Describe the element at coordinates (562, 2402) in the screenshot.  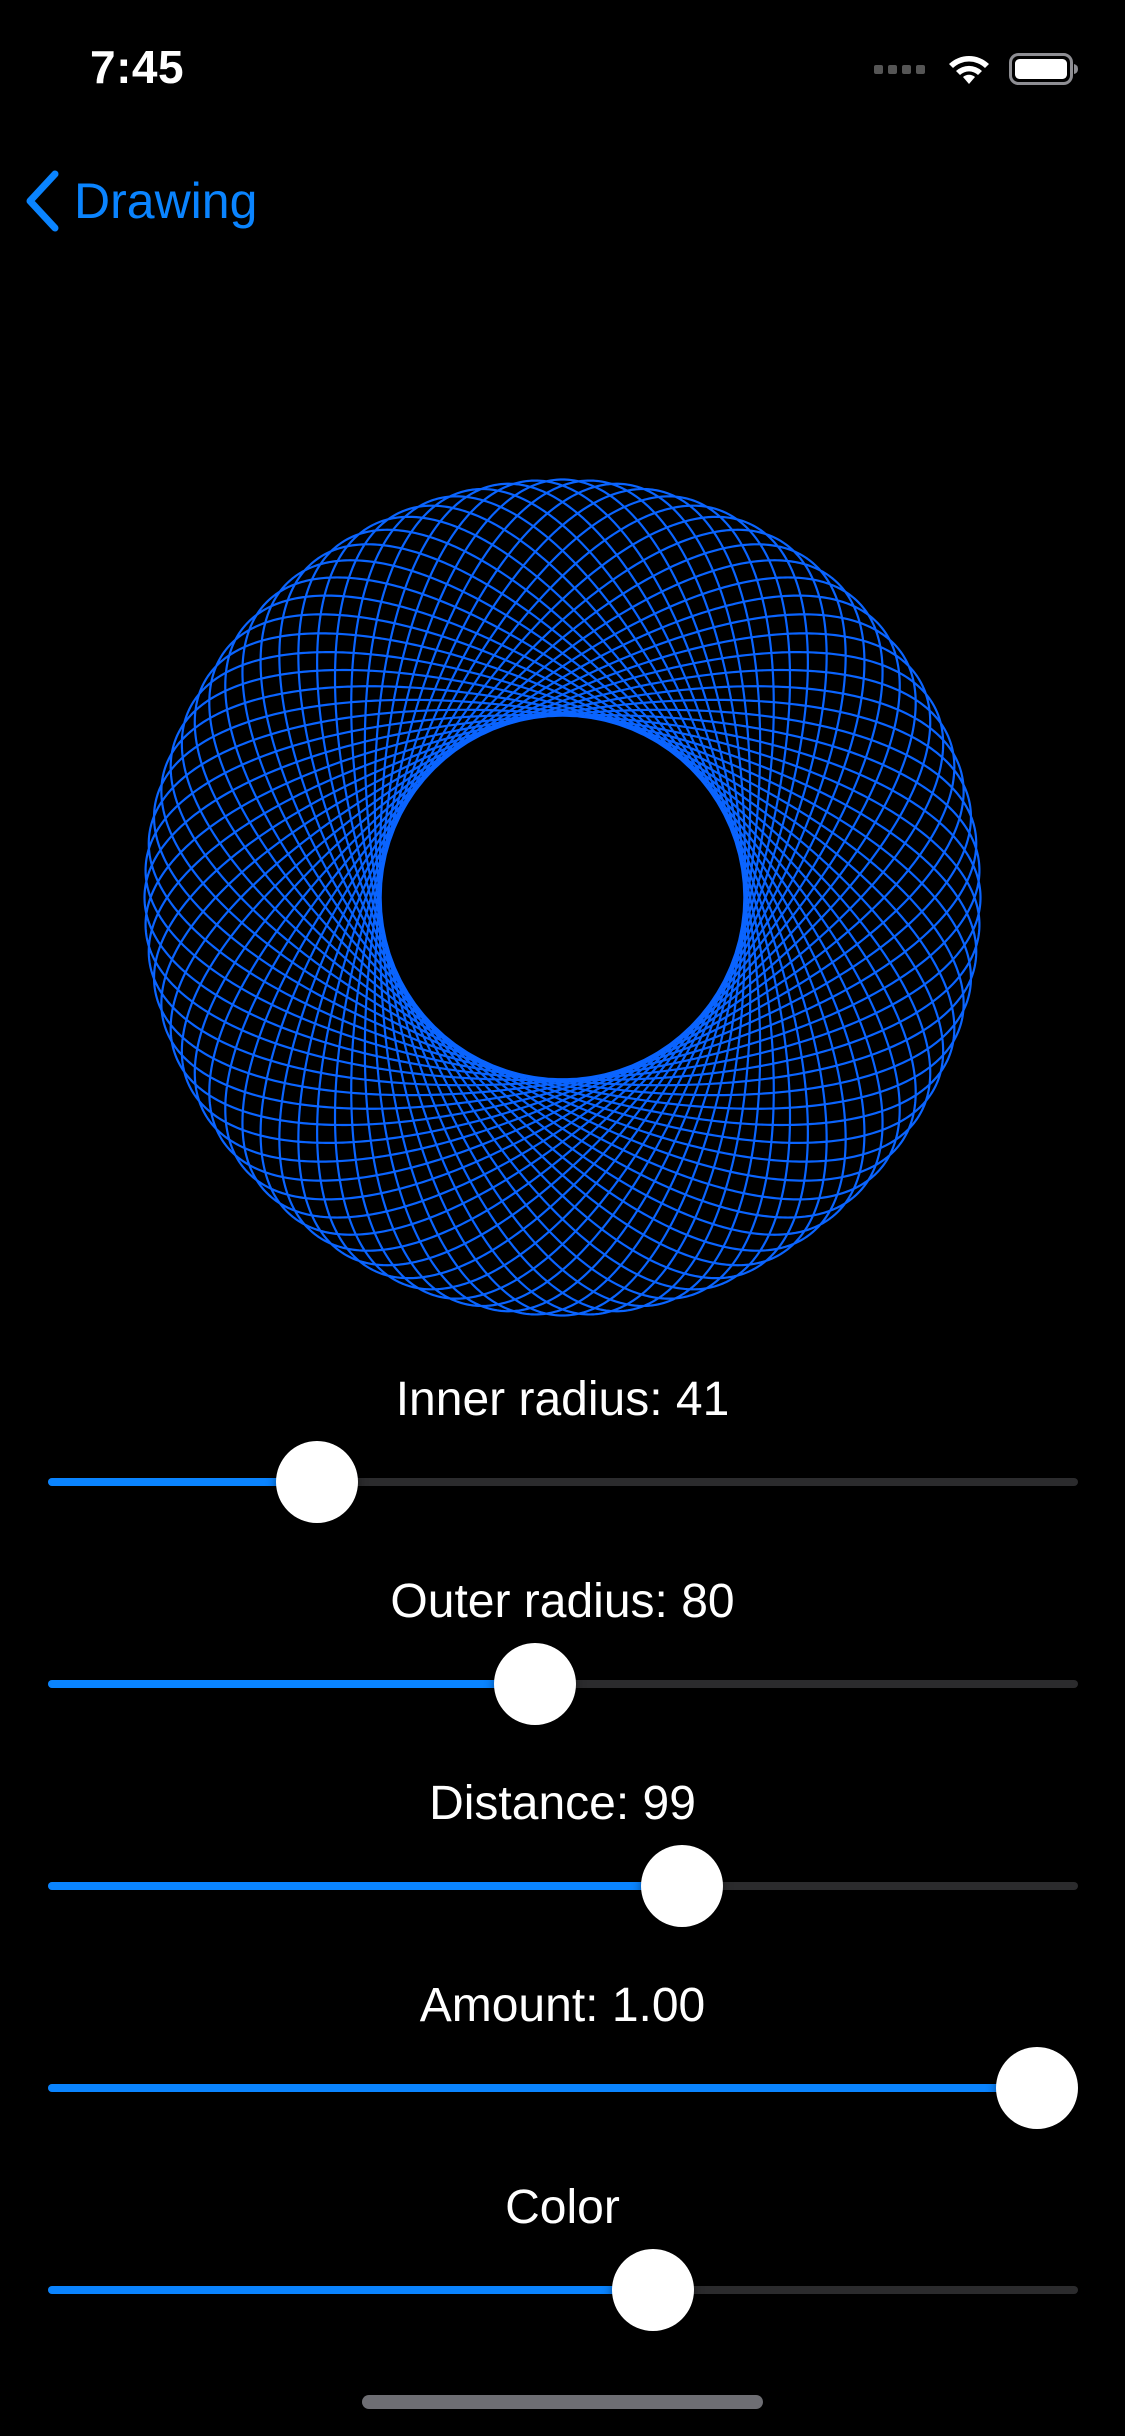
I see `home-indicator` at that location.